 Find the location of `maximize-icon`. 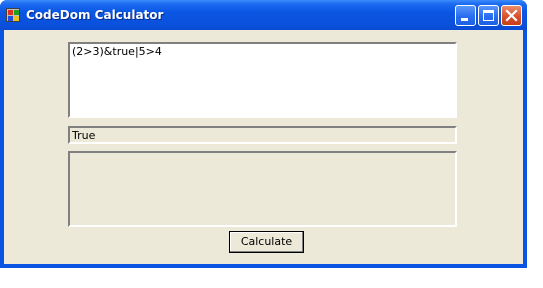

maximize-icon is located at coordinates (488, 15).